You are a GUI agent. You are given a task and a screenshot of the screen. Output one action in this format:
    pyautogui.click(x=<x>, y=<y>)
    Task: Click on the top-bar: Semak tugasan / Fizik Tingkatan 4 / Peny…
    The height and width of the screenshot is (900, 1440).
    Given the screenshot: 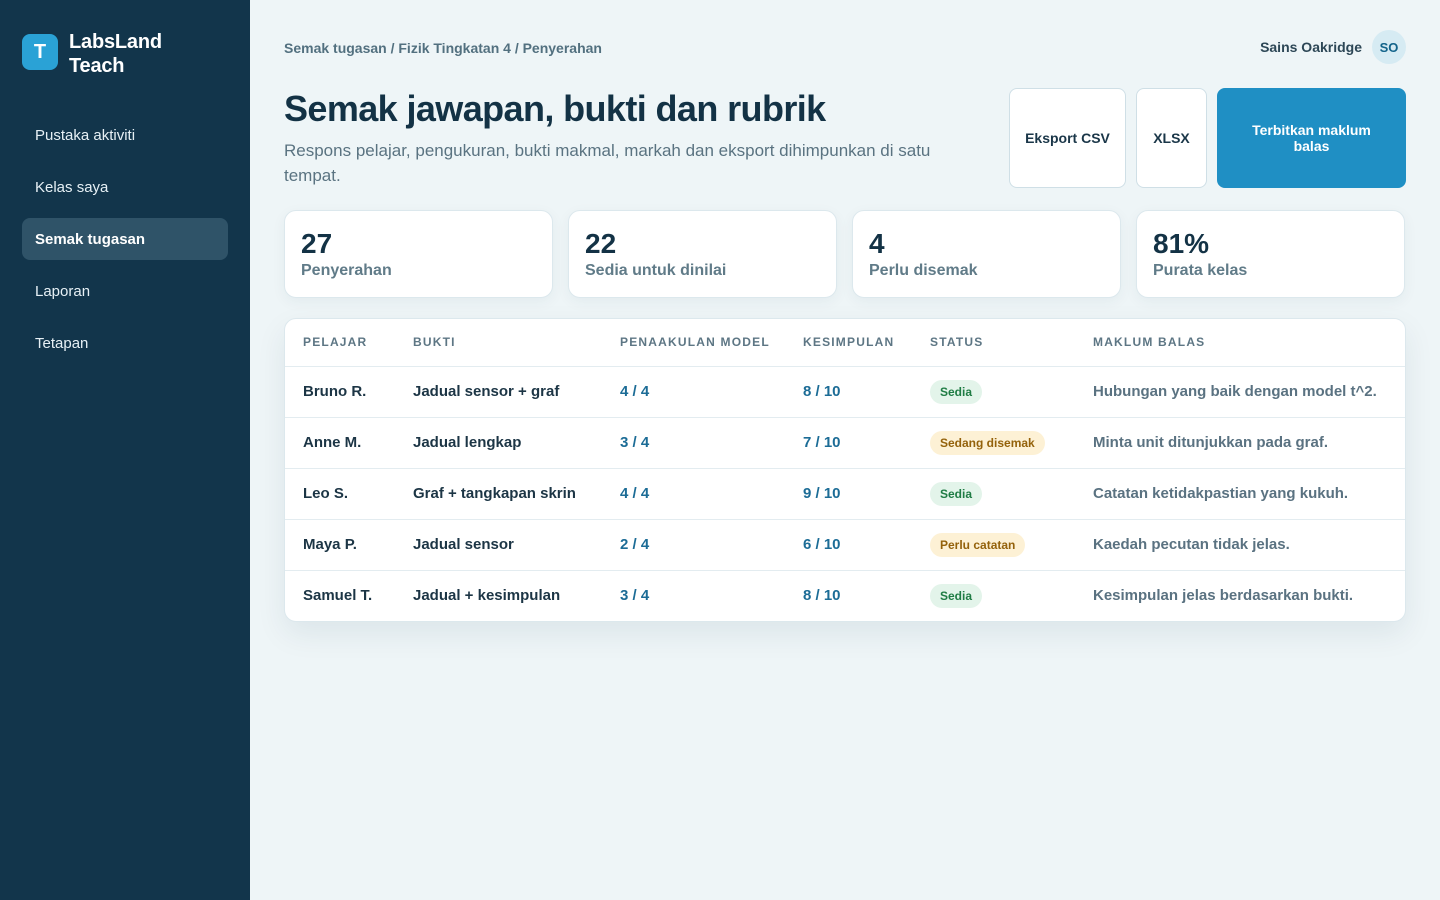 What is the action you would take?
    pyautogui.click(x=845, y=48)
    